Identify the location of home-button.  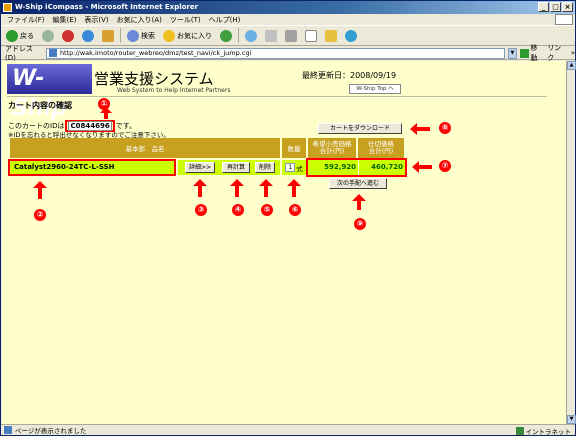
(108, 36).